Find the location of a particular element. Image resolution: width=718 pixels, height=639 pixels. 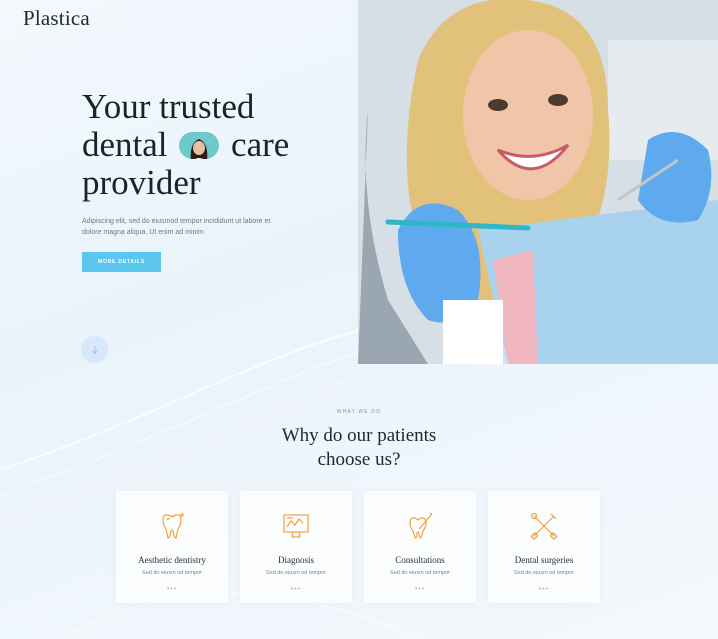

section-eyebrow: WHAT WE DO is located at coordinates (359, 412).